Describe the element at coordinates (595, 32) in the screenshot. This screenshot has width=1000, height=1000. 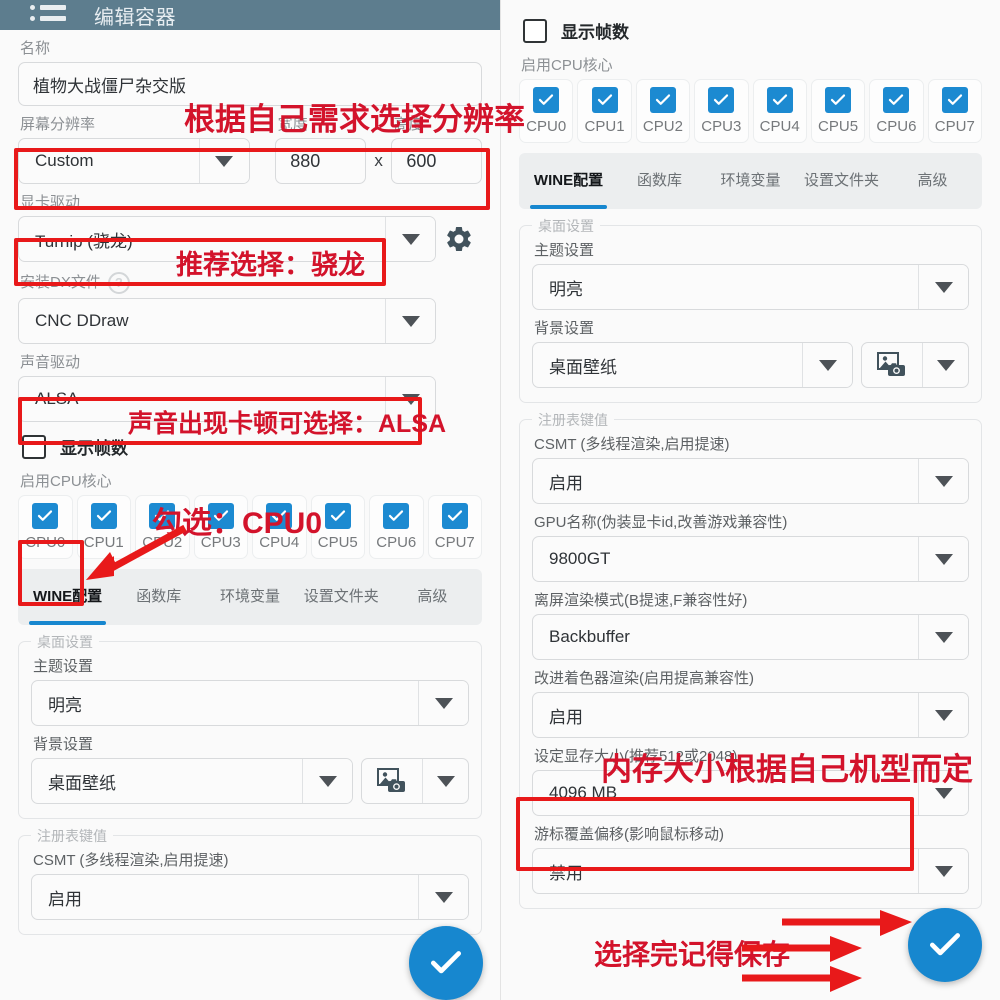
I see `show-fps-label: 显示帧数` at that location.